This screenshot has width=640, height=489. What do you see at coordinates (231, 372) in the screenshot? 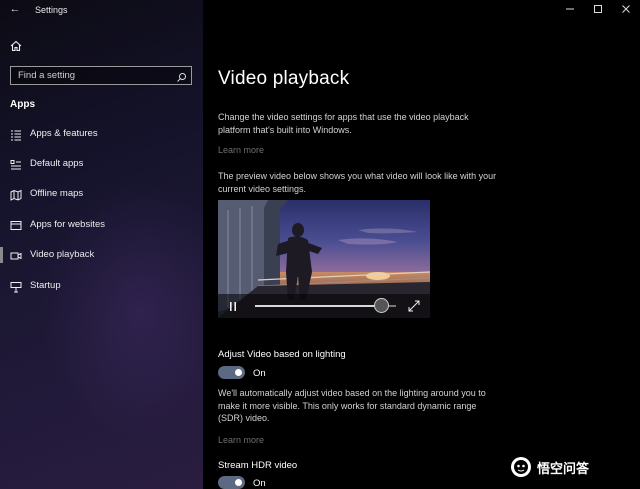
I see `adjust-video-toggle` at bounding box center [231, 372].